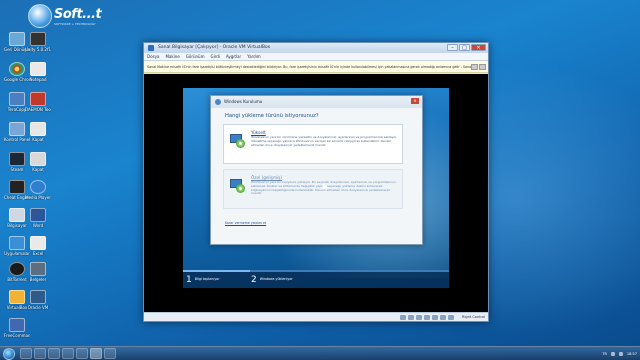 The image size is (640, 360). I want to click on vbox-status-bar: Right Control, so click(316, 316).